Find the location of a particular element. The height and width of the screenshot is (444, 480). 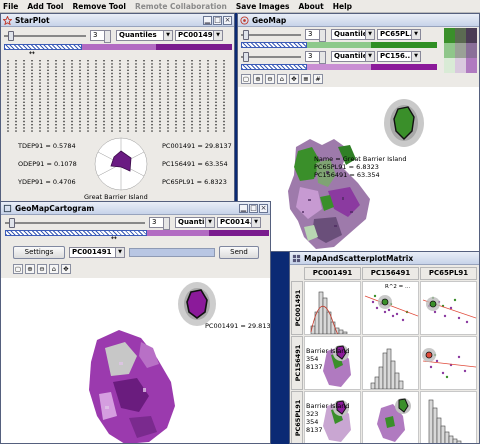

cartogram-minimize-icon: ▁ is located at coordinates (243, 208).